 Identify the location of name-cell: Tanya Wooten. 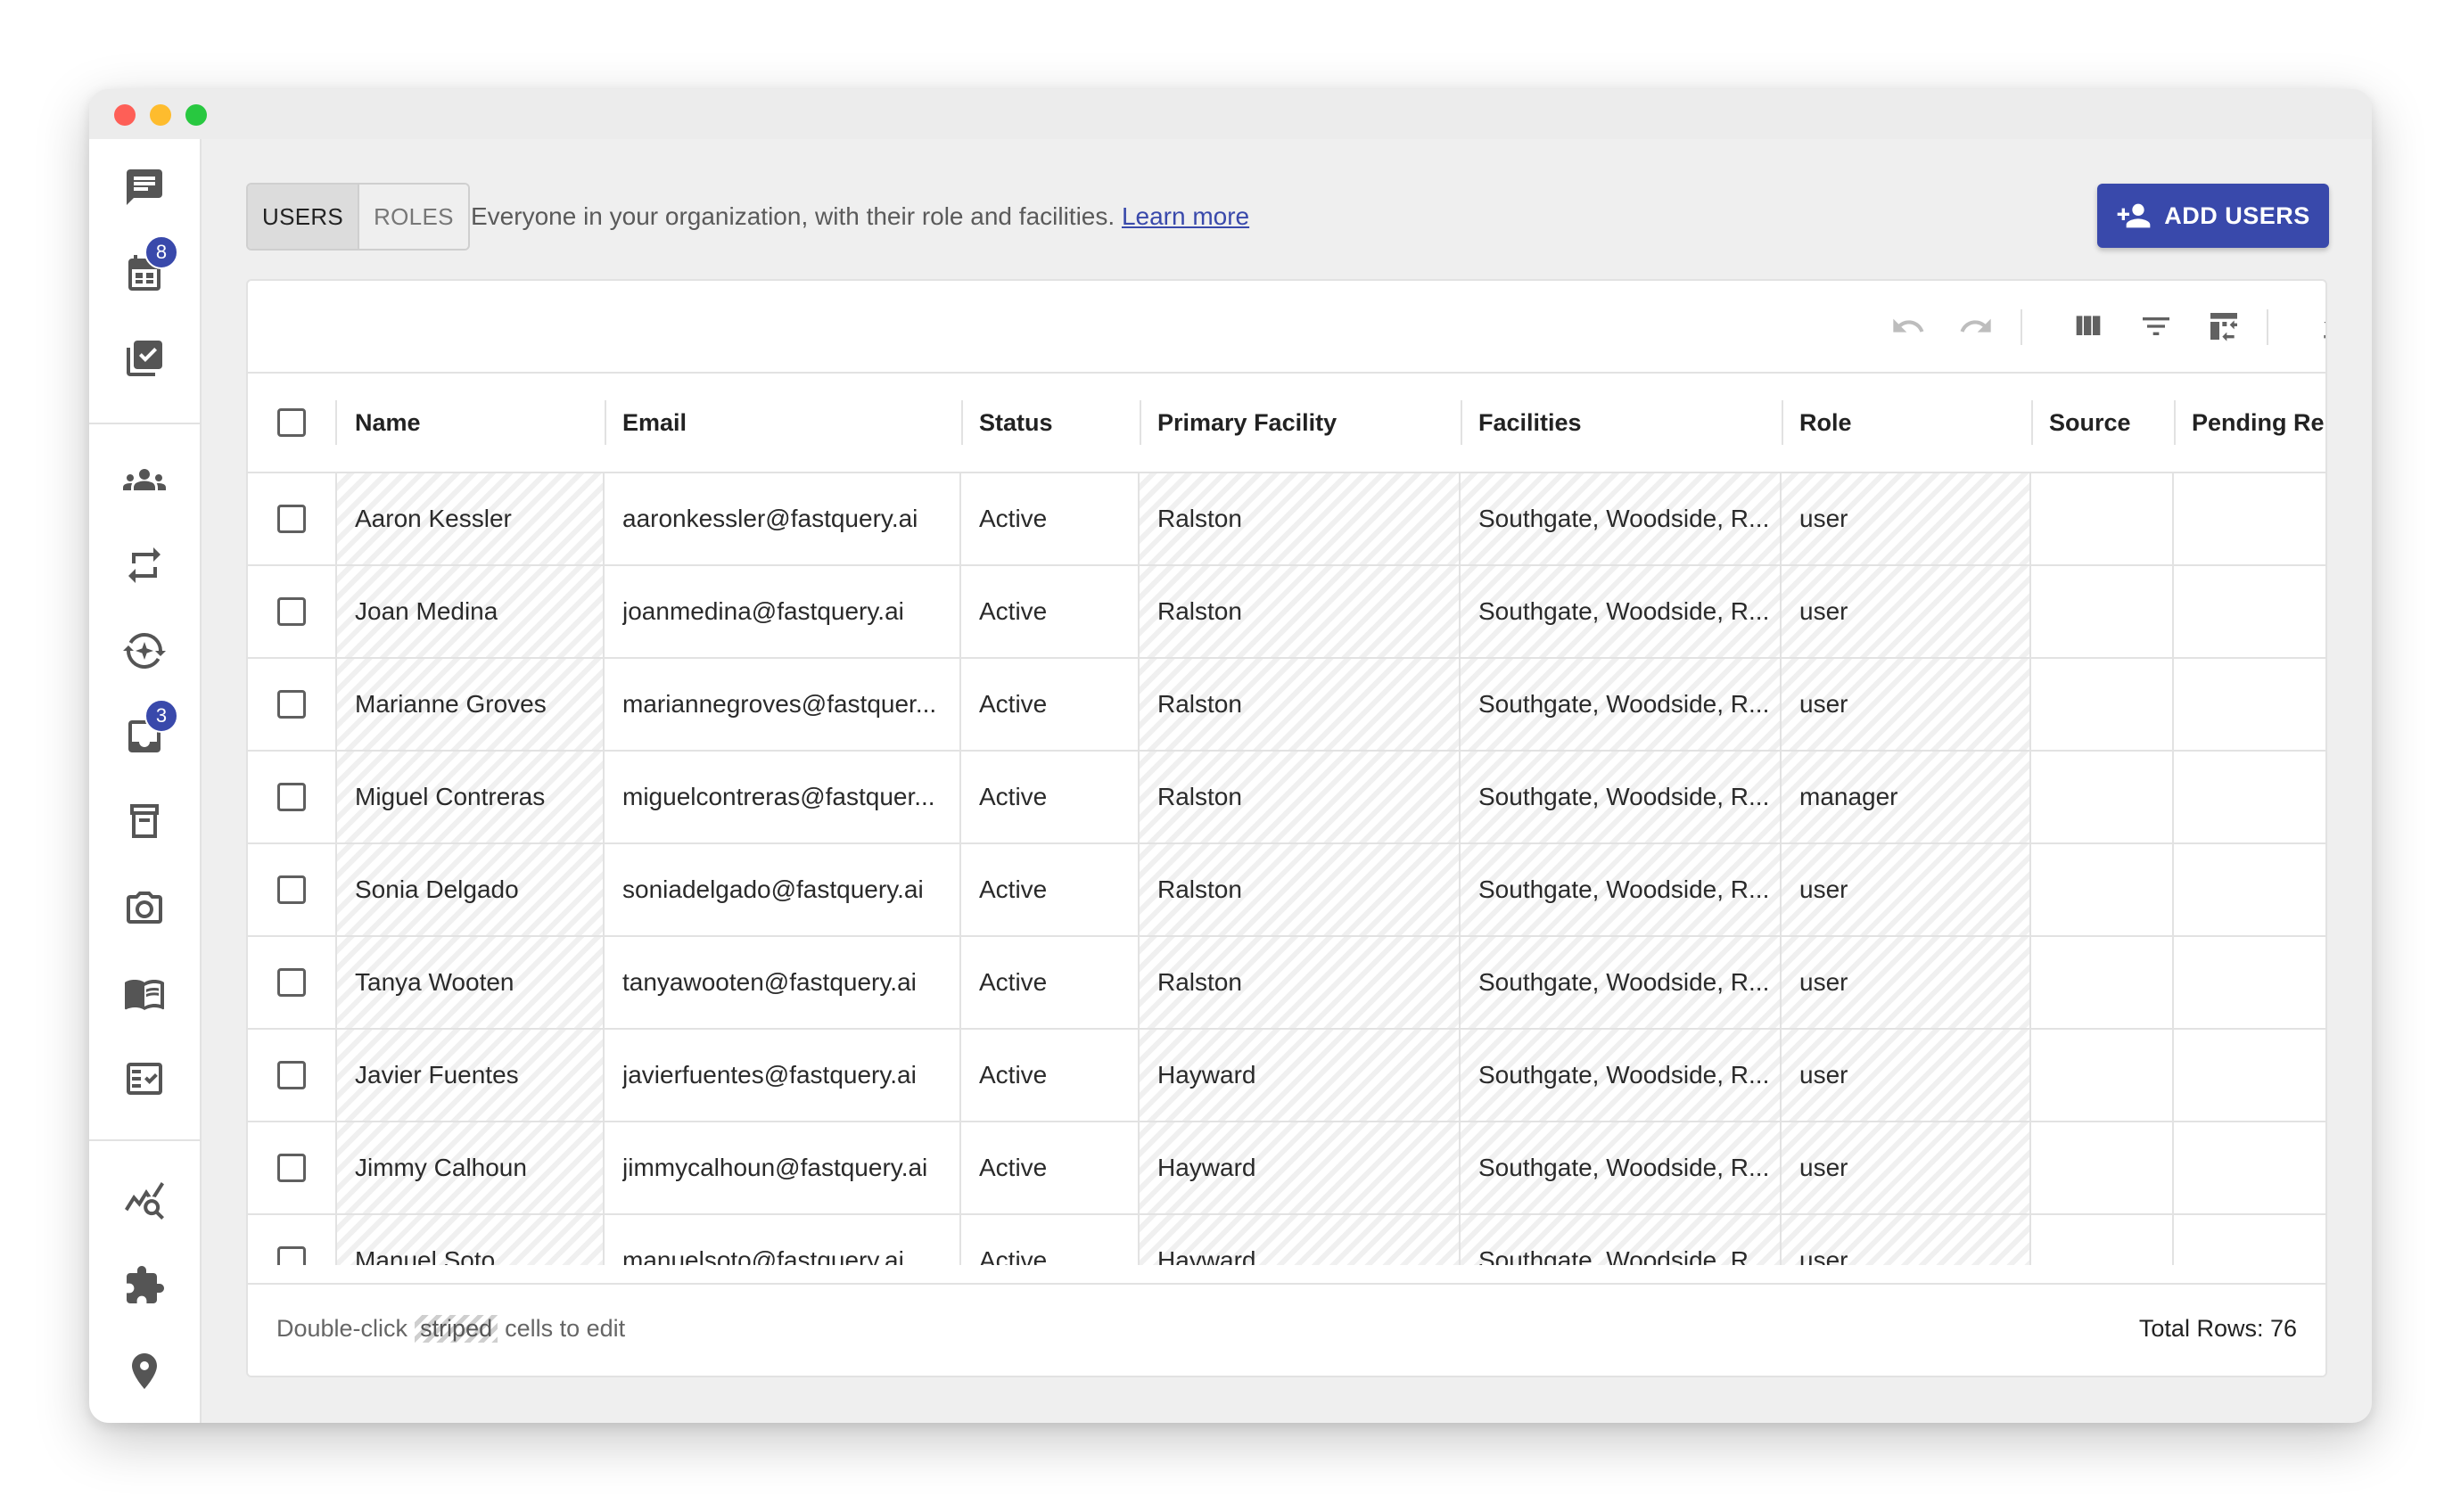
(471, 982).